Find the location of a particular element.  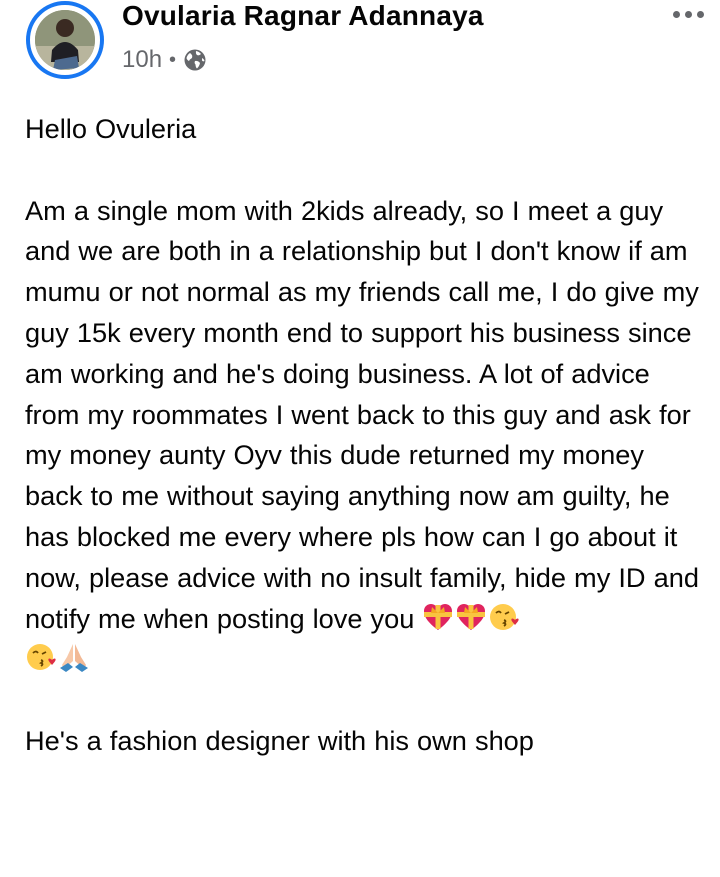

profile-photo is located at coordinates (65, 40).